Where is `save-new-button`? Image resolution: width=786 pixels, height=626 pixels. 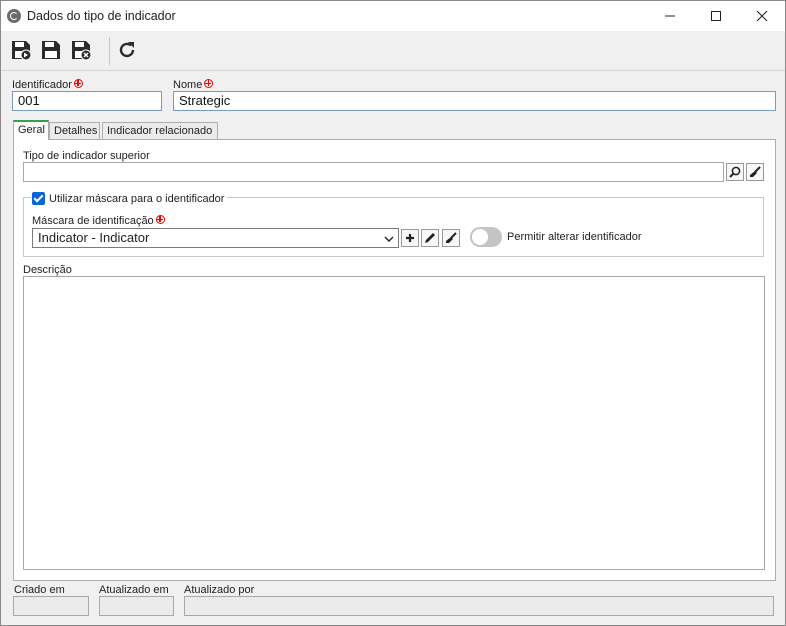
save-new-button is located at coordinates (21, 50).